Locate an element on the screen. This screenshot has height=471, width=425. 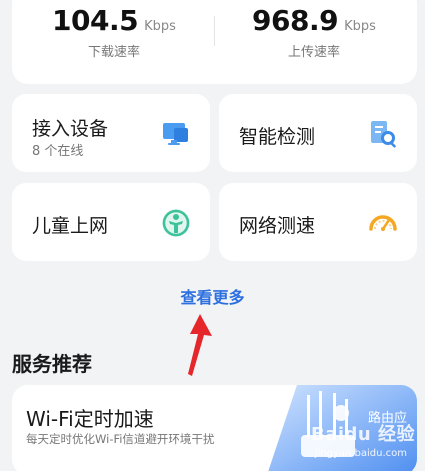
tile-title: 智能检测 is located at coordinates (277, 137).